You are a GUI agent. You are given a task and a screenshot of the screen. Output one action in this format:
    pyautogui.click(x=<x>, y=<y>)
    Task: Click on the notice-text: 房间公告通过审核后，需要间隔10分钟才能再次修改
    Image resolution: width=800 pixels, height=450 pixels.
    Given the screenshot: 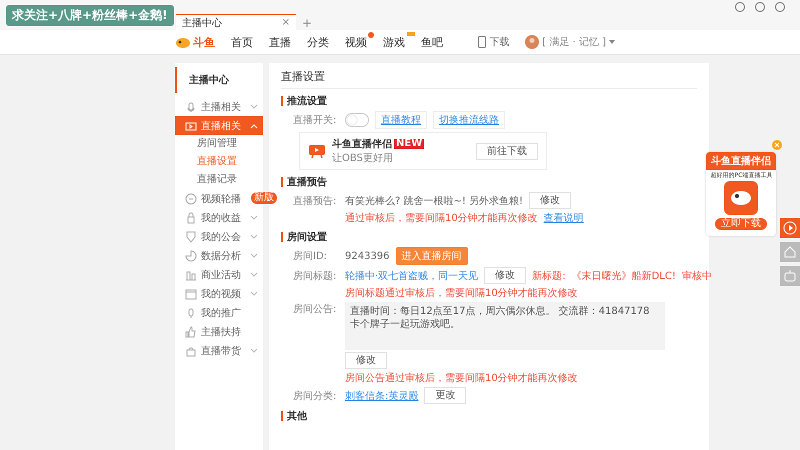 What is the action you would take?
    pyautogui.click(x=461, y=378)
    